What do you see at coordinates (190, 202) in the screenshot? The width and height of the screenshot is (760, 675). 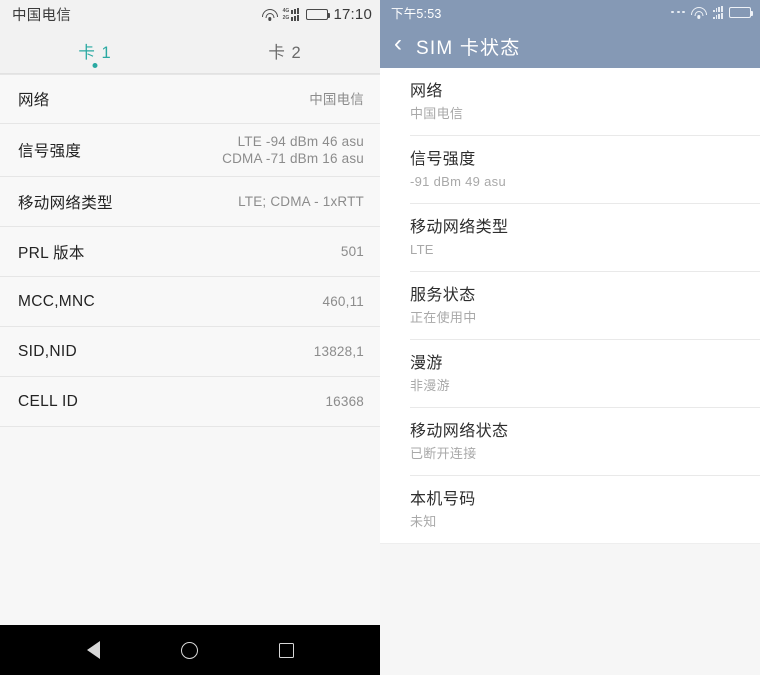 I see `table-row: 移动网络类型 LTE; CDMA - 1xRTT` at bounding box center [190, 202].